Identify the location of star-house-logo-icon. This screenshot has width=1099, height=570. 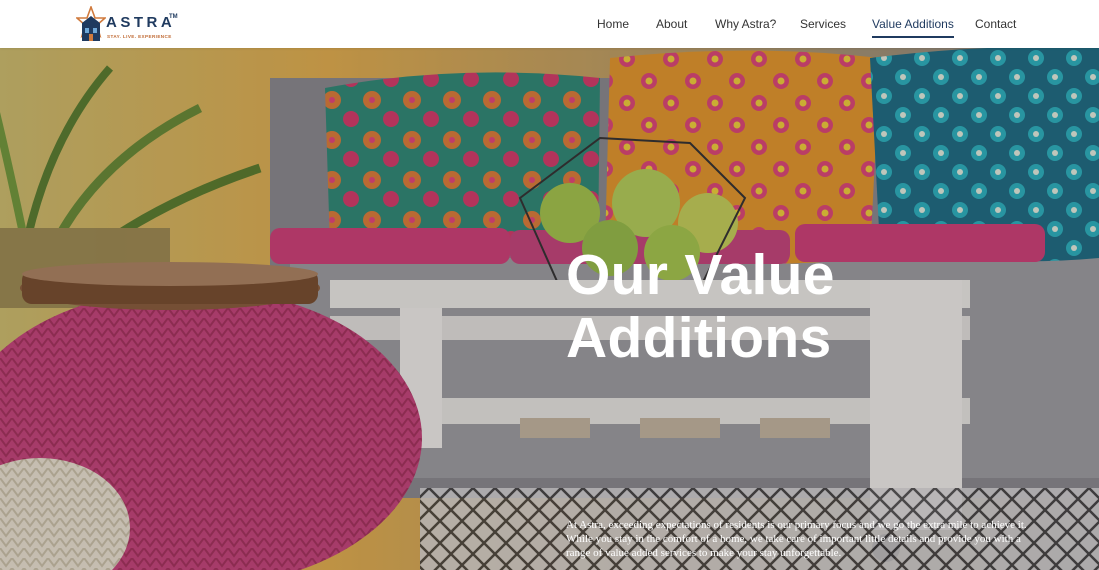
(91, 23).